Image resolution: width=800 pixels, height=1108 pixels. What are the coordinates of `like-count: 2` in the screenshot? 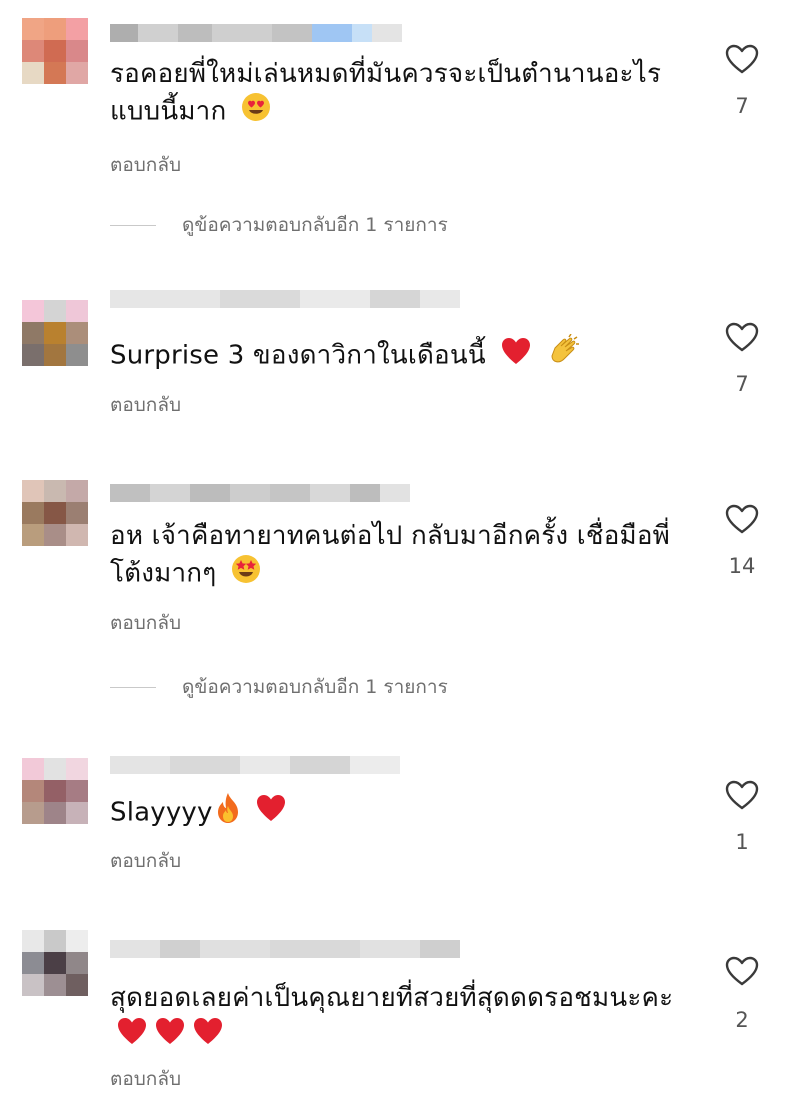 It's located at (742, 1020).